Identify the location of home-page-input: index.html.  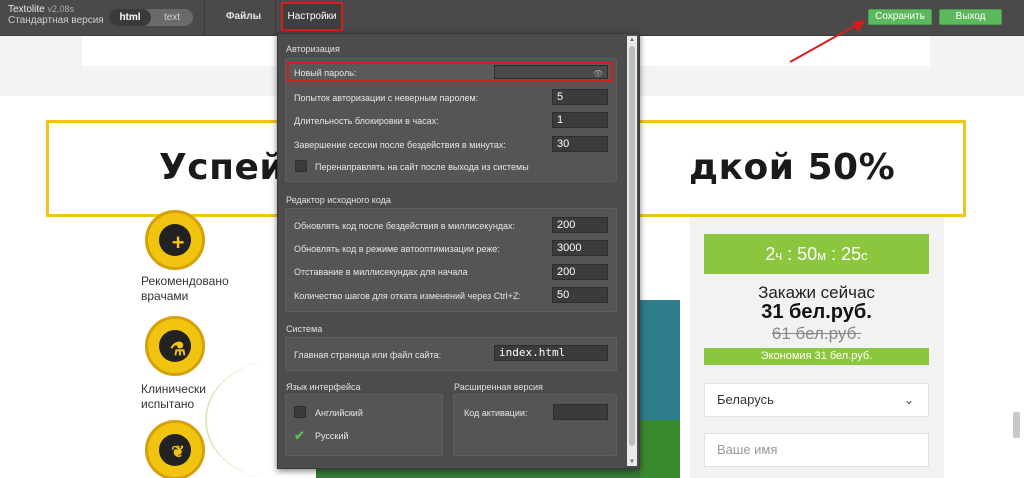
(551, 353).